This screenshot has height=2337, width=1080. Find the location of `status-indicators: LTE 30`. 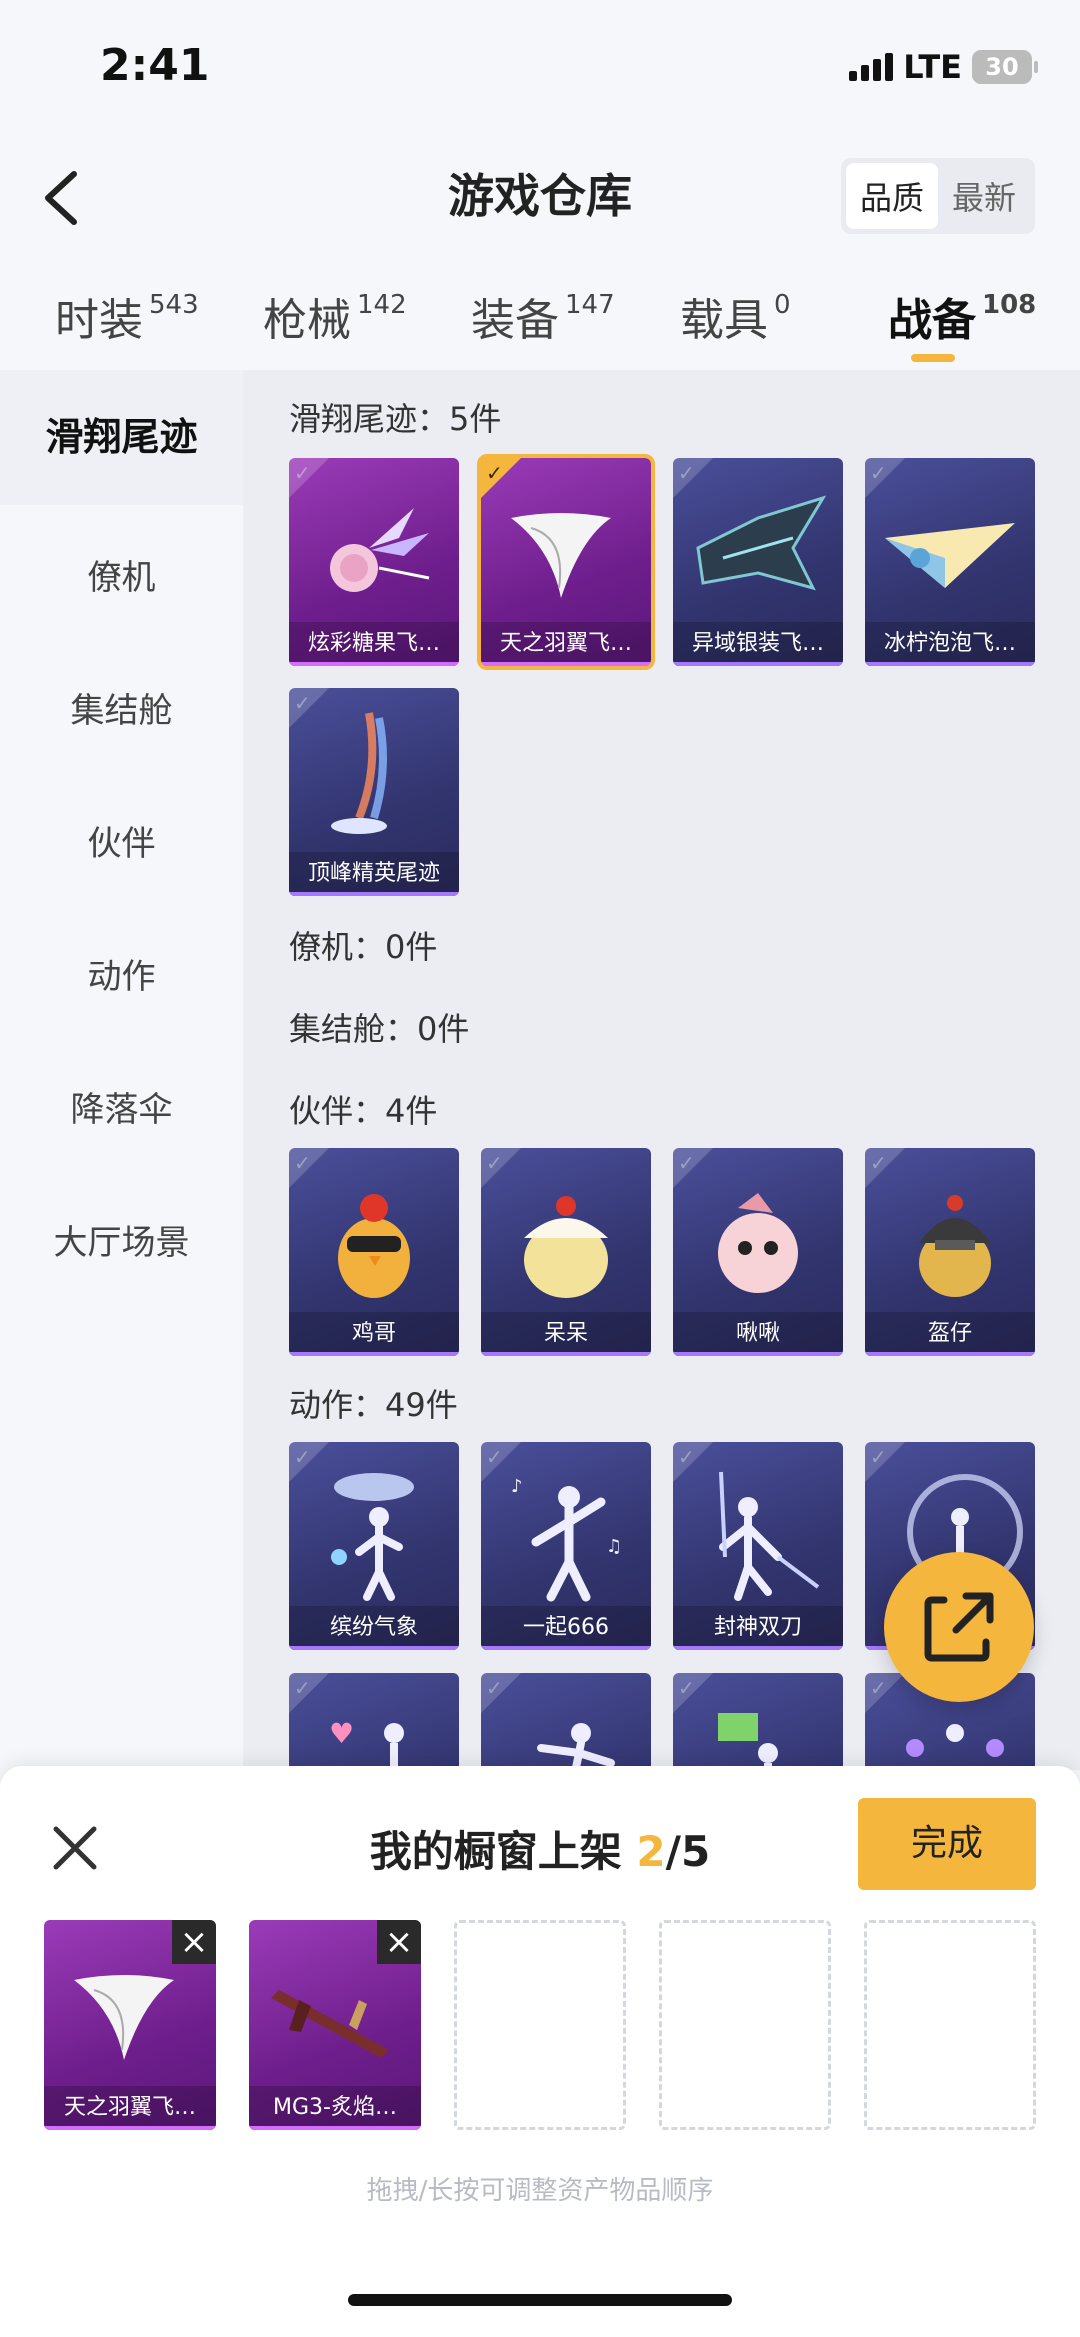

status-indicators: LTE 30 is located at coordinates (943, 67).